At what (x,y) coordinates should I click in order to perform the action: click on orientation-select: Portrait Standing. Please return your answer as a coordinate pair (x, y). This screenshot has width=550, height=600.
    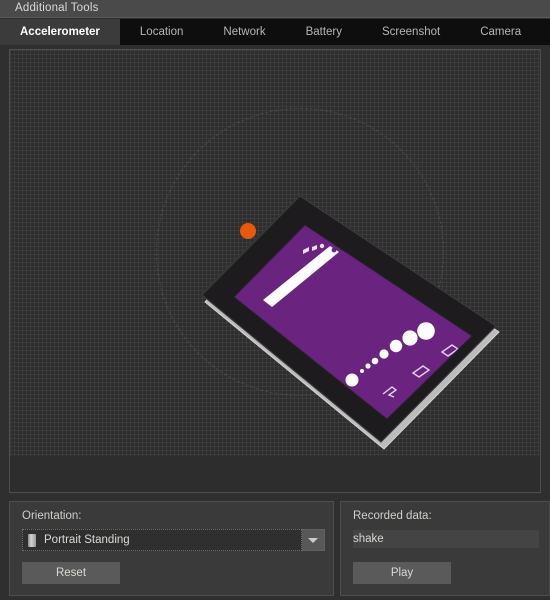
    Looking at the image, I should click on (173, 540).